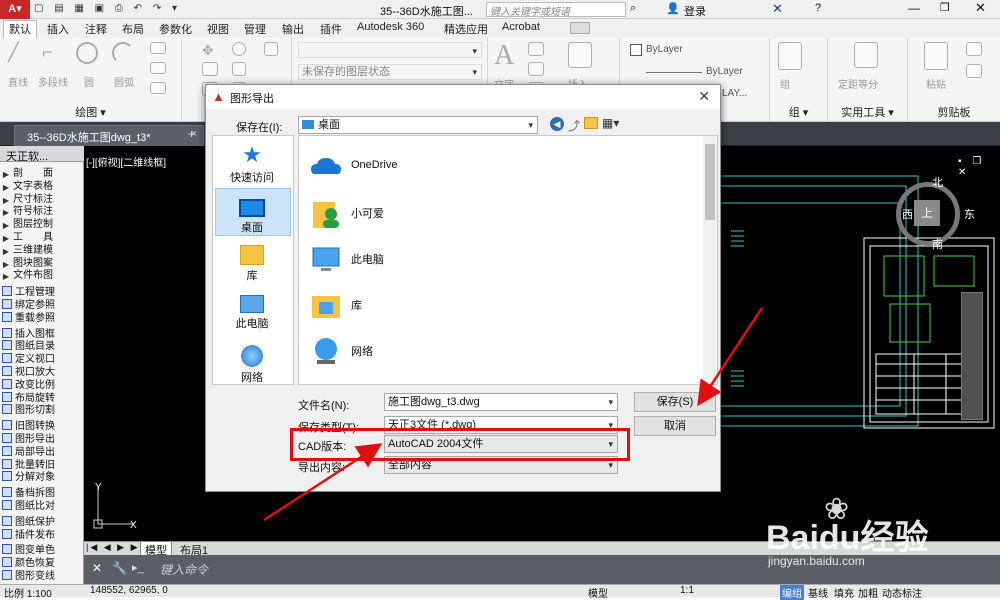 This screenshot has width=1000, height=600. Describe the element at coordinates (974, 71) in the screenshot. I see `cut-clip-icon` at that location.